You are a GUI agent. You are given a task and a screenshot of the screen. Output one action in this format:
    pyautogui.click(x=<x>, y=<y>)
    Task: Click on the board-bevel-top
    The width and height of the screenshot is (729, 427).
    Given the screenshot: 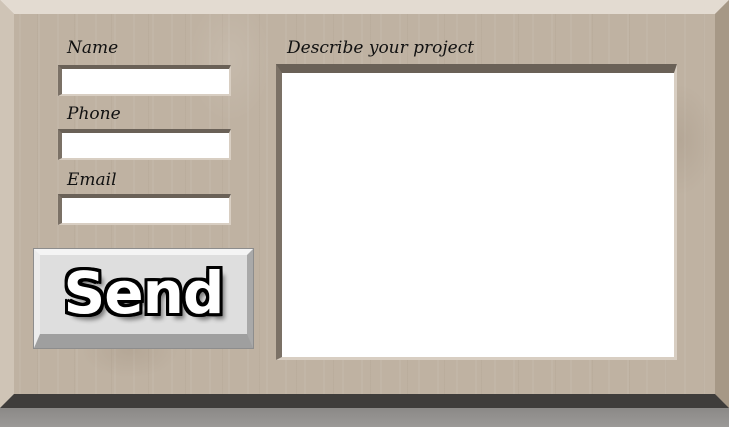 What is the action you would take?
    pyautogui.click(x=364, y=7)
    